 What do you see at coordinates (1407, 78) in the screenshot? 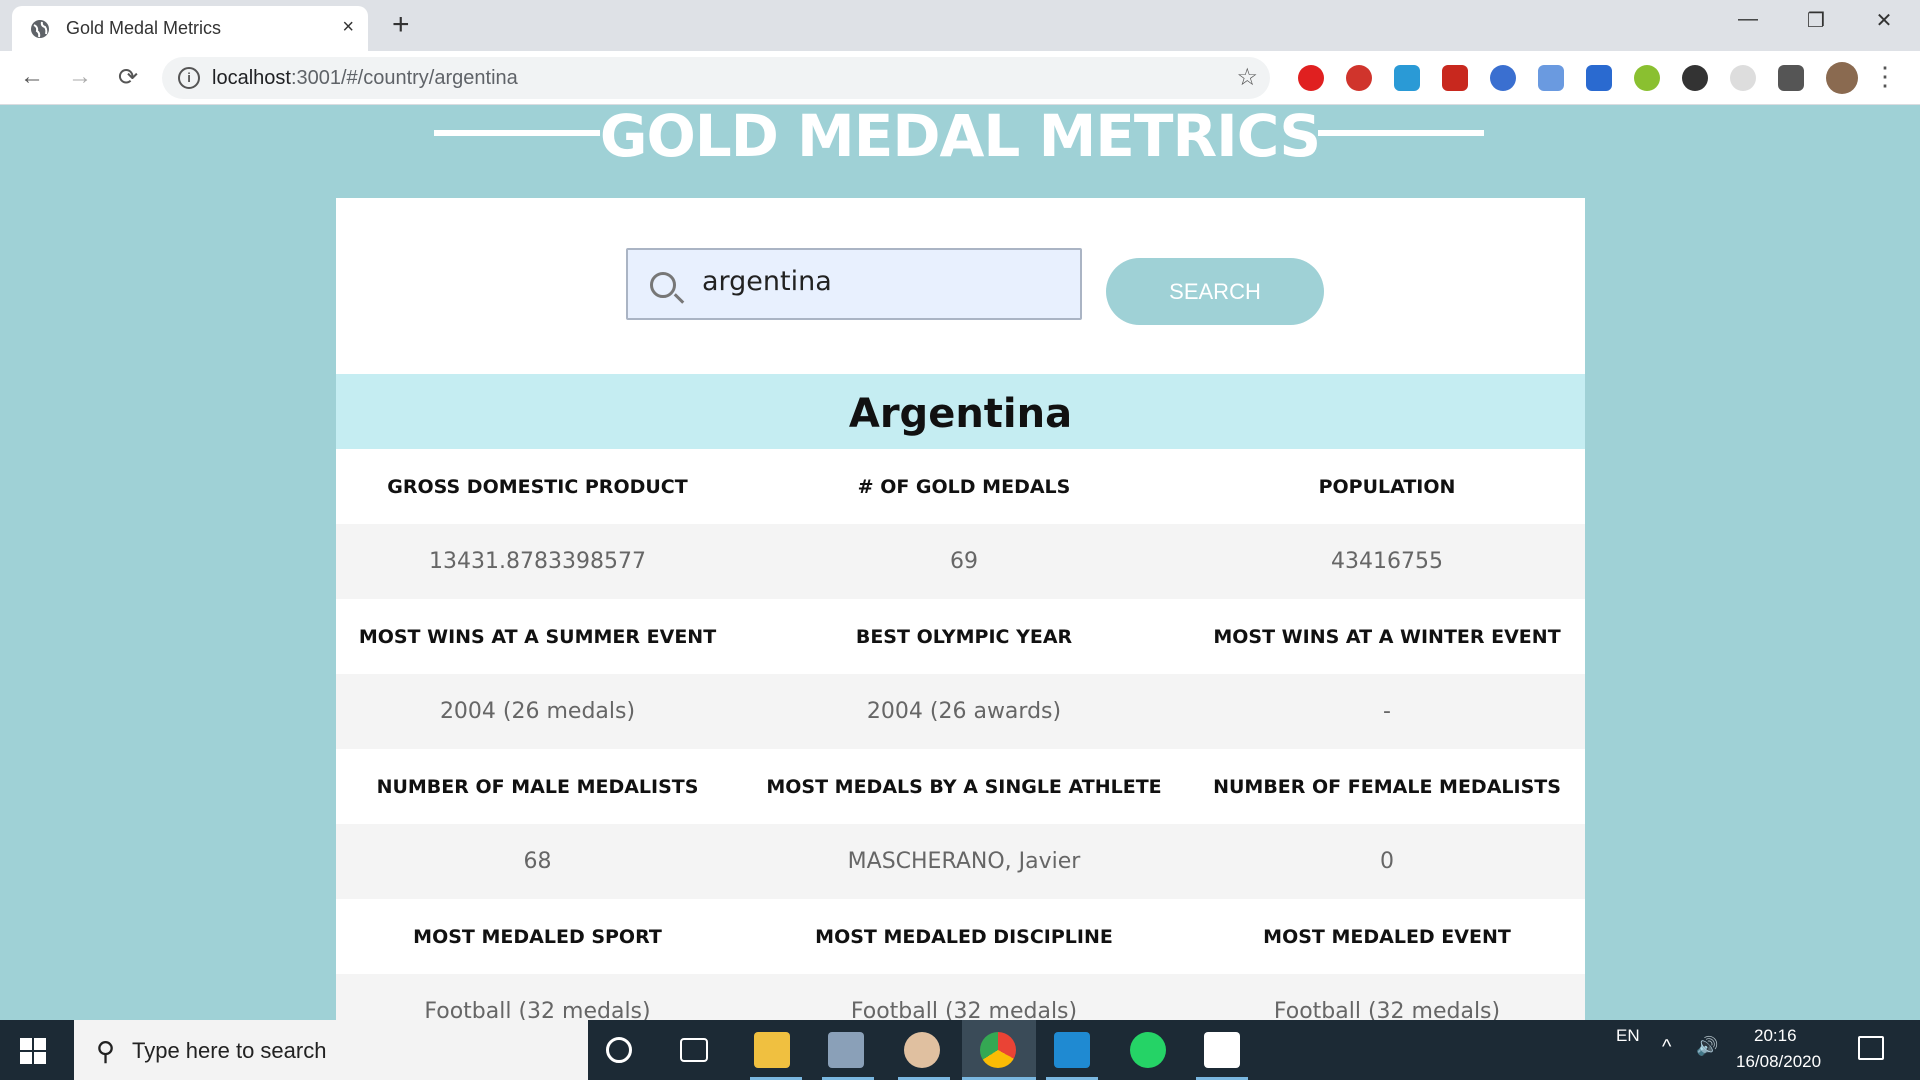
I see `screen-ext-icon` at bounding box center [1407, 78].